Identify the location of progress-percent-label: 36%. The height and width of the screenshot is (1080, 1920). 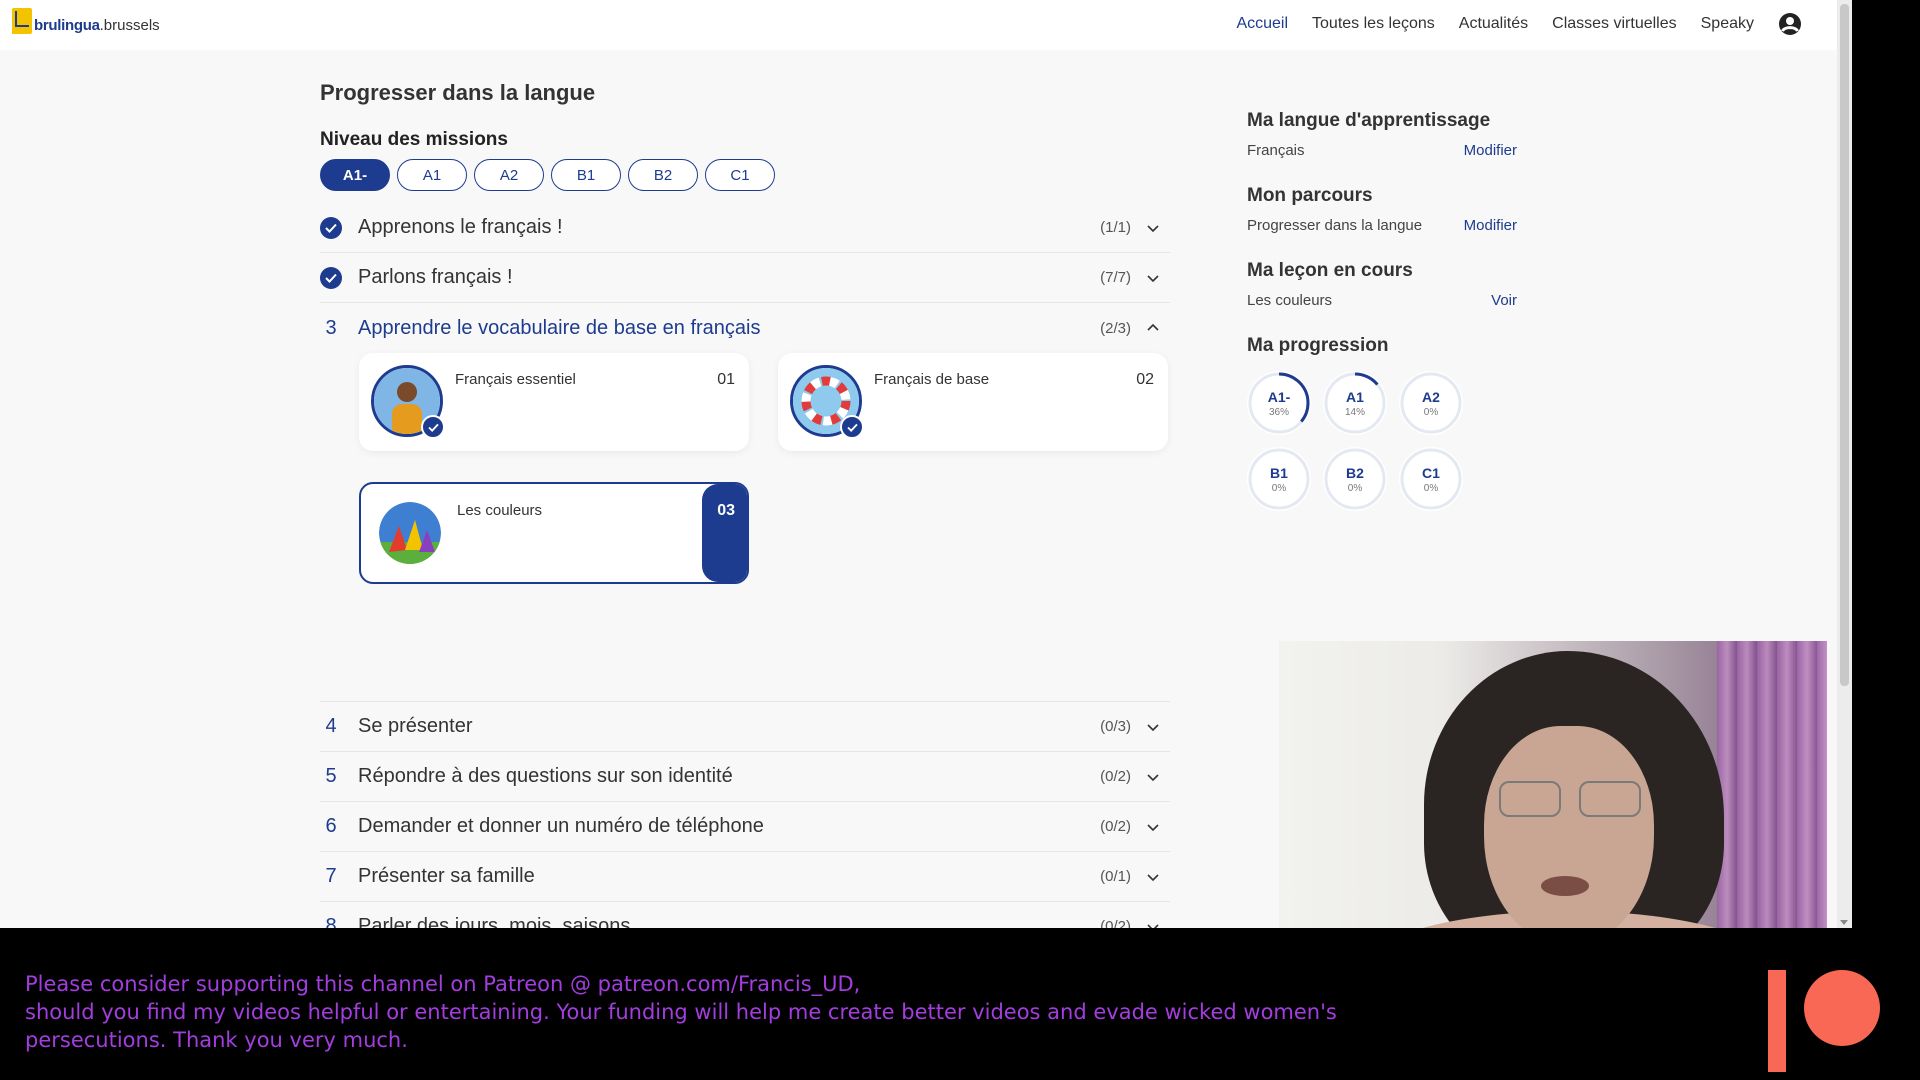
(1278, 412).